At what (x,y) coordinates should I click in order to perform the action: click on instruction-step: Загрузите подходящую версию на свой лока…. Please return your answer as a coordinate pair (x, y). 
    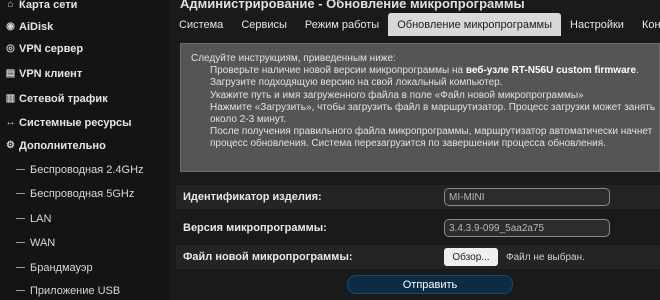
    Looking at the image, I should click on (356, 83).